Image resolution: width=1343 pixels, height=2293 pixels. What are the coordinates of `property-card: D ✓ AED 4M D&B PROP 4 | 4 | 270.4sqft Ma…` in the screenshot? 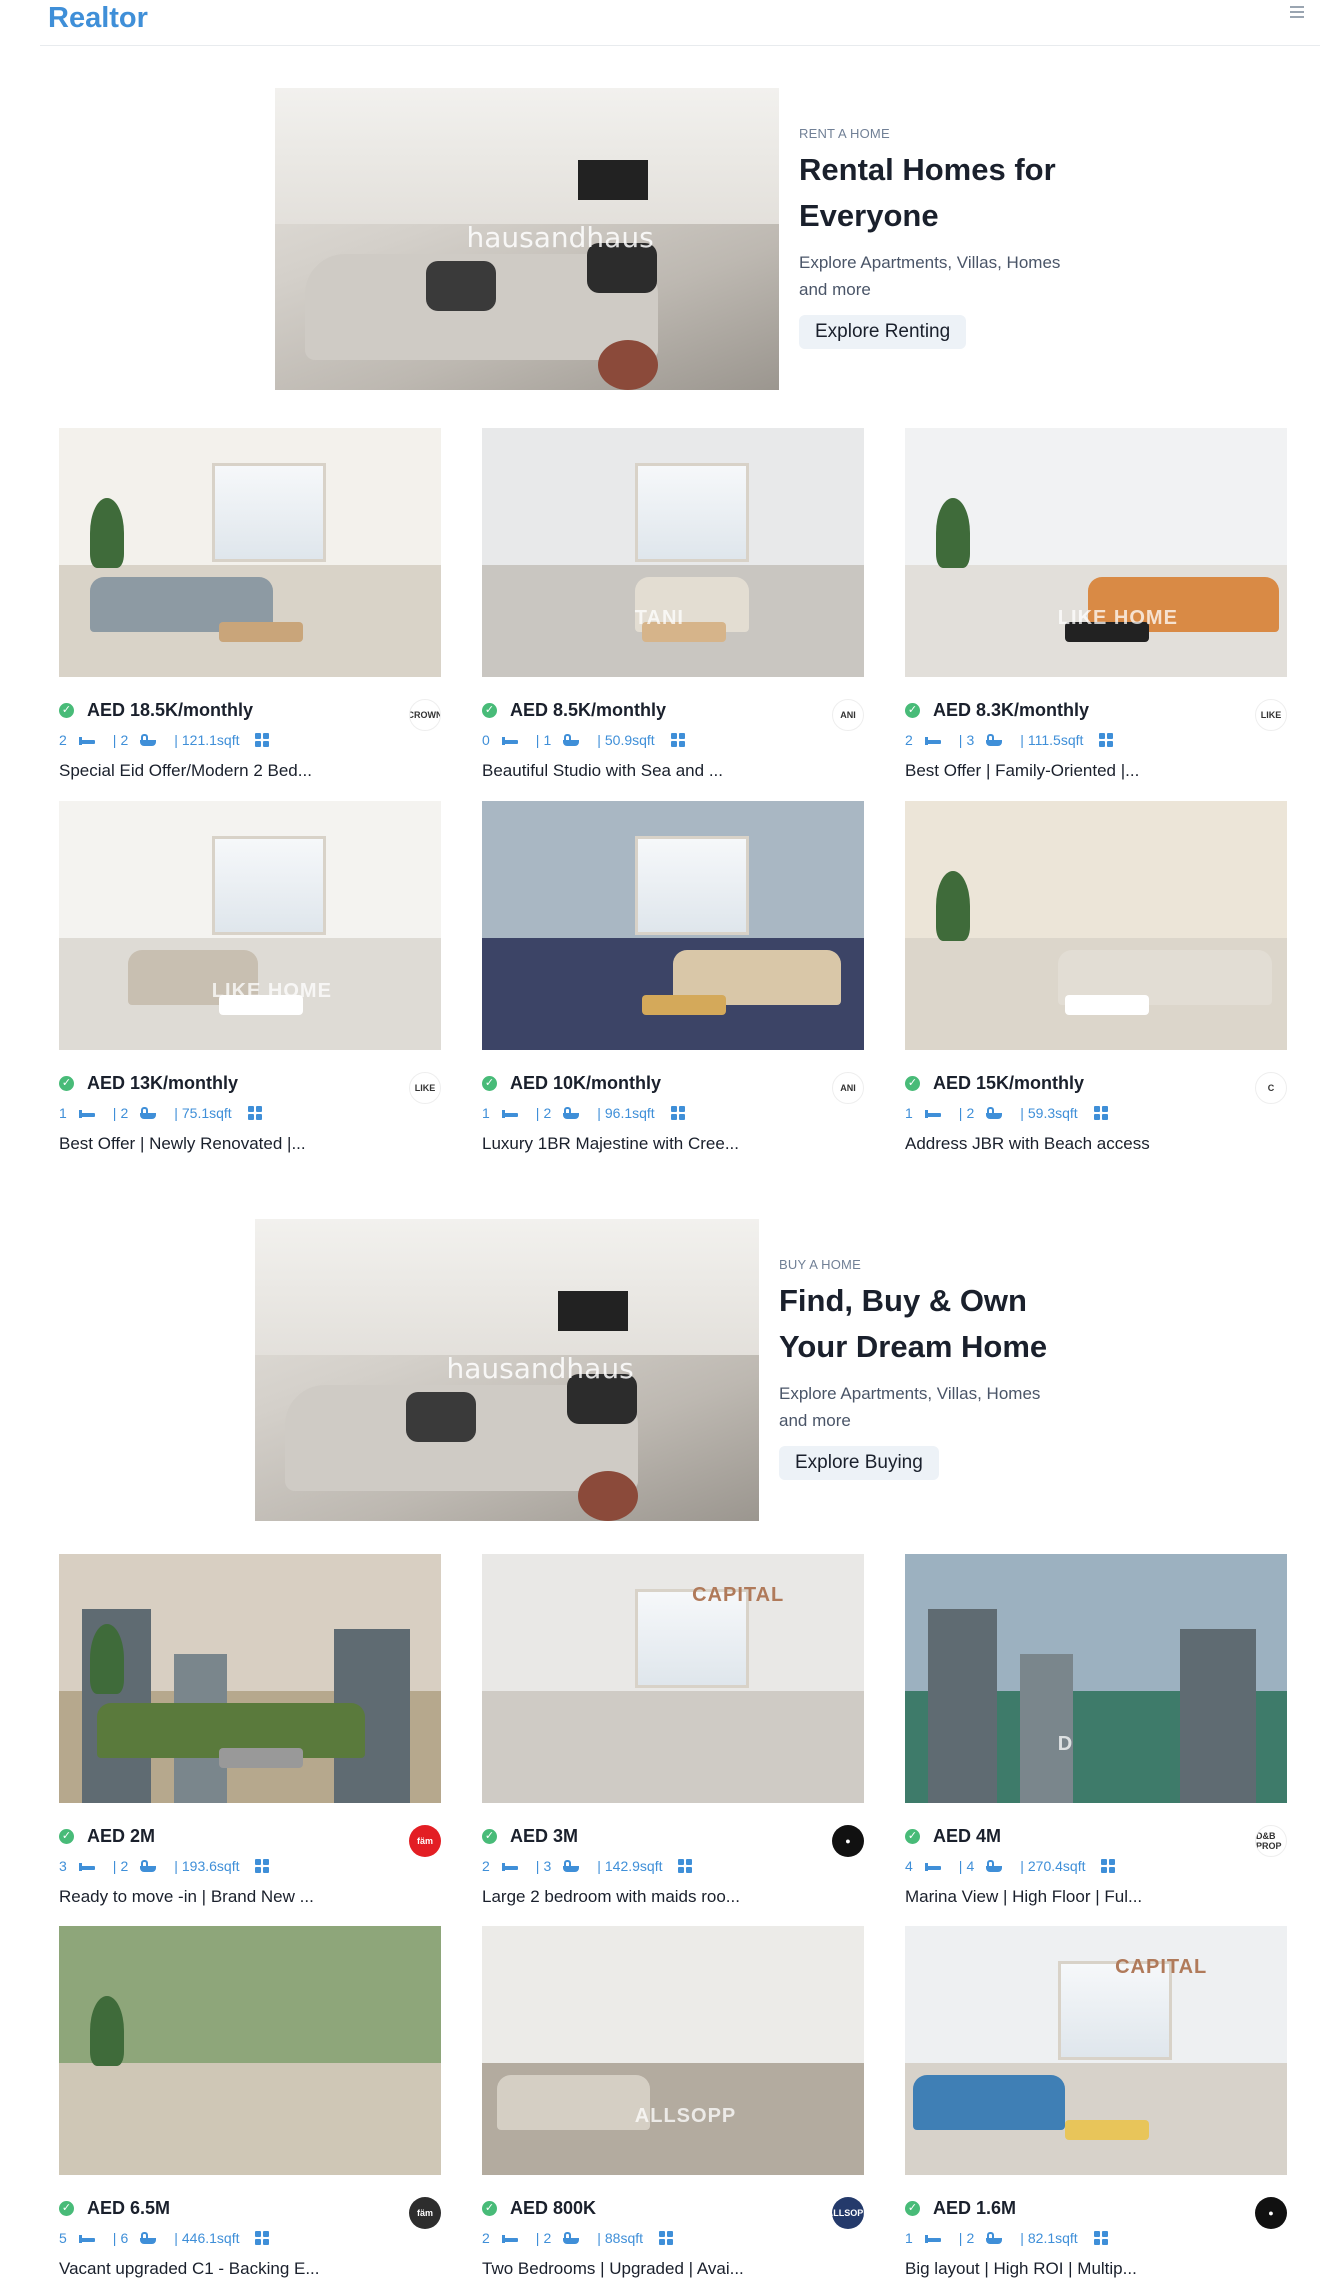 It's located at (1096, 1734).